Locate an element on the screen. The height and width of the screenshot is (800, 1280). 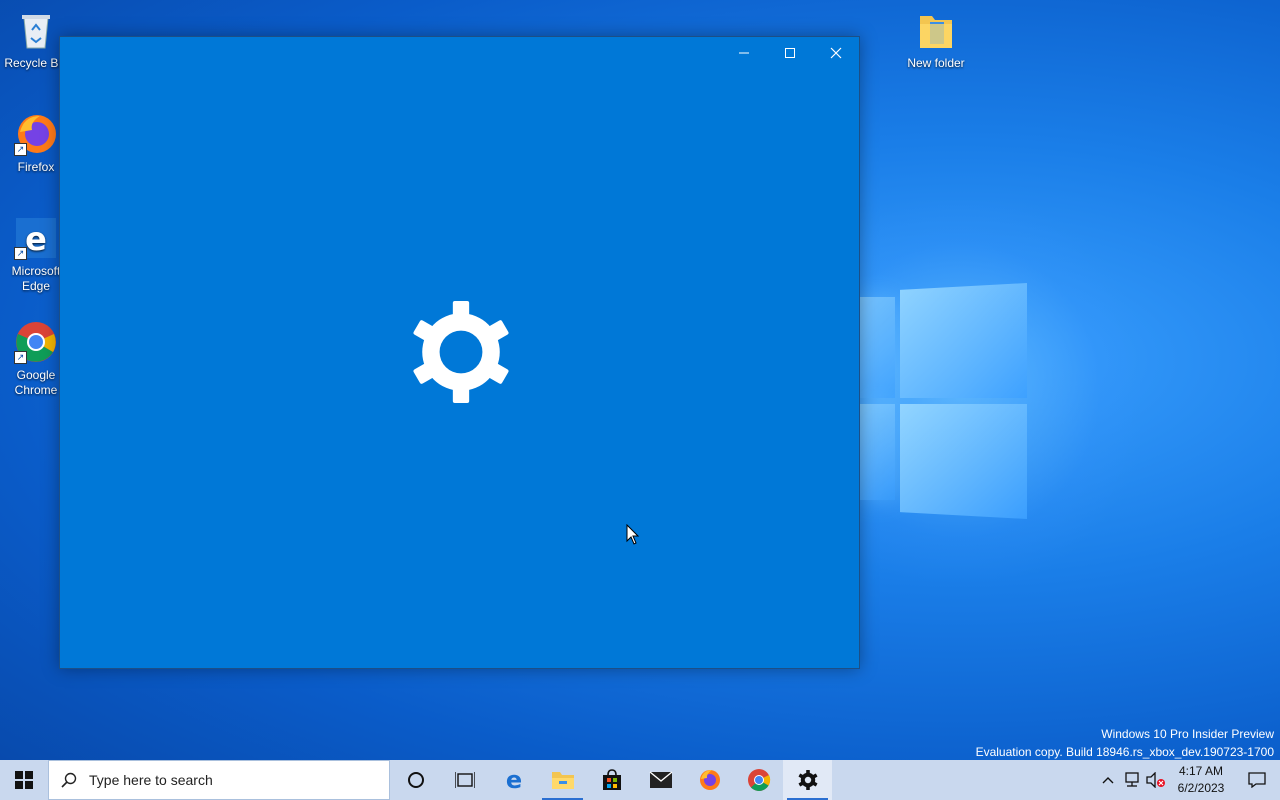
system-tray: 4:17 AM 6/2/2023 is located at coordinates (1188, 780).